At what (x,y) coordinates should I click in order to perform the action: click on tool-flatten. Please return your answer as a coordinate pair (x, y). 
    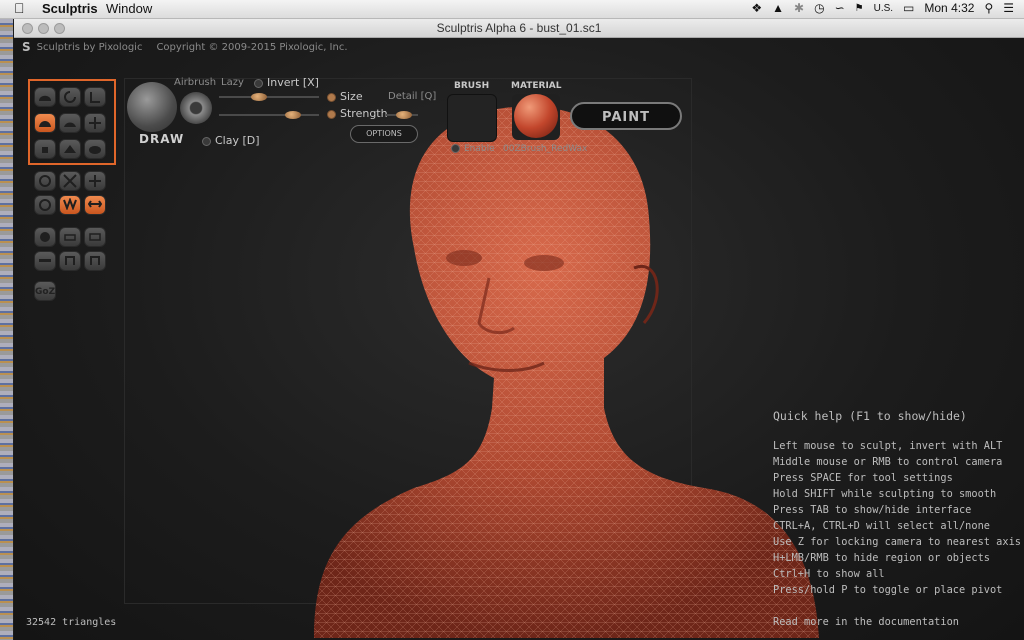
    Looking at the image, I should click on (45, 149).